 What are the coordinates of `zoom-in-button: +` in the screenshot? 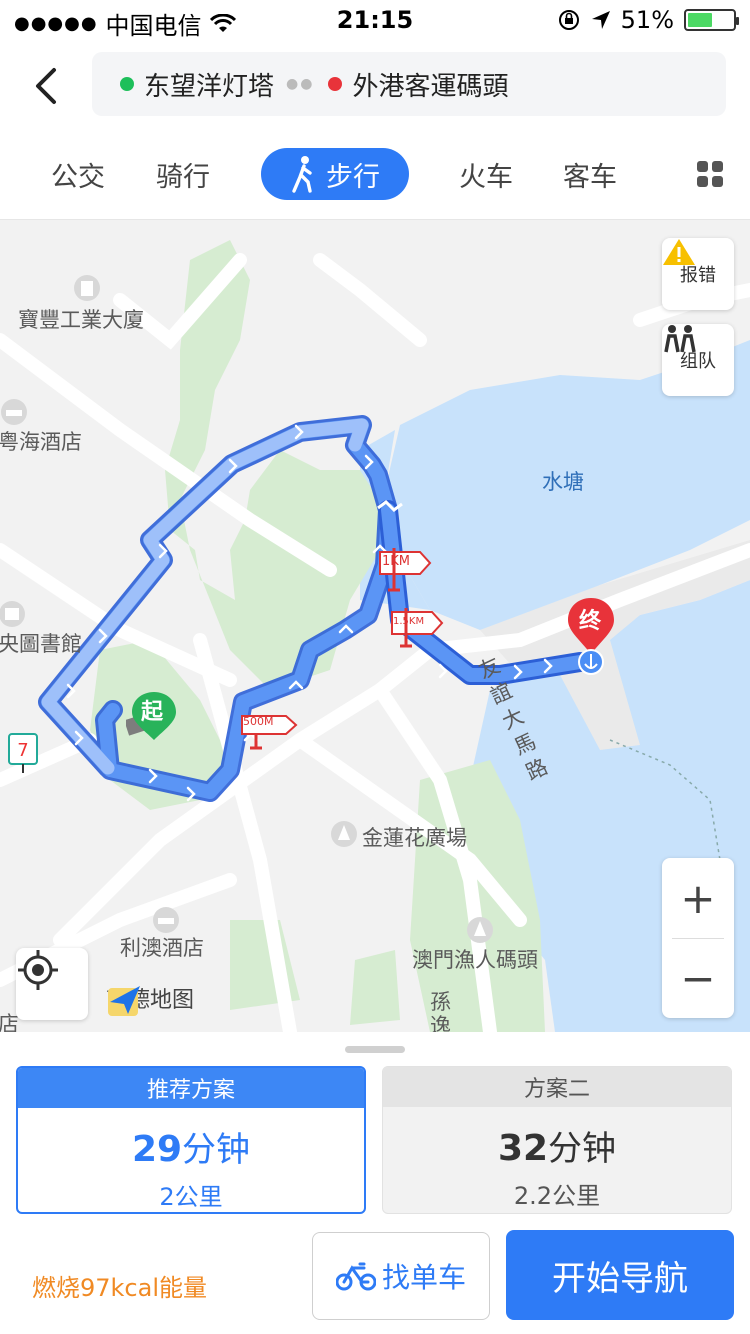 It's located at (698, 898).